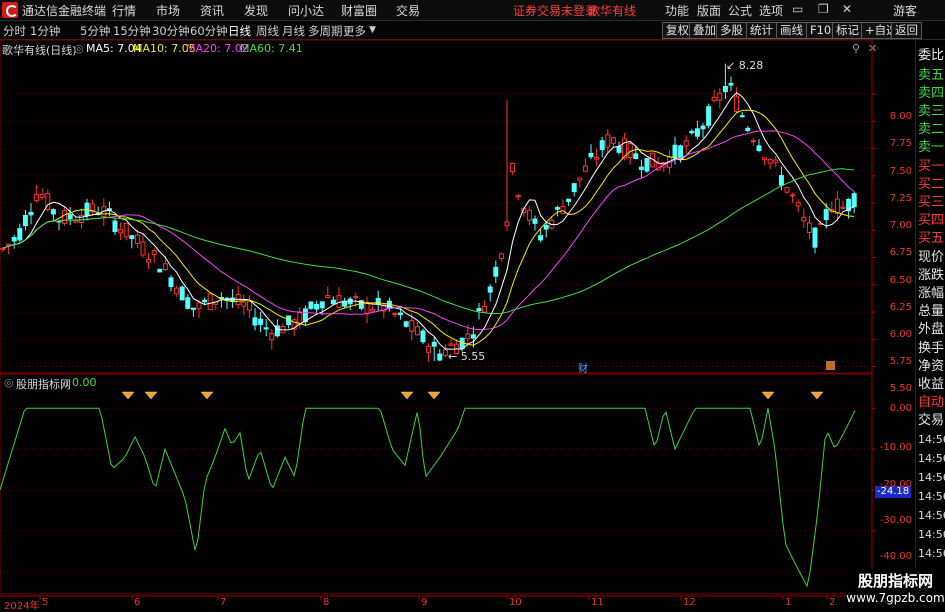  What do you see at coordinates (900, 171) in the screenshot?
I see `price-tick: 7.50` at bounding box center [900, 171].